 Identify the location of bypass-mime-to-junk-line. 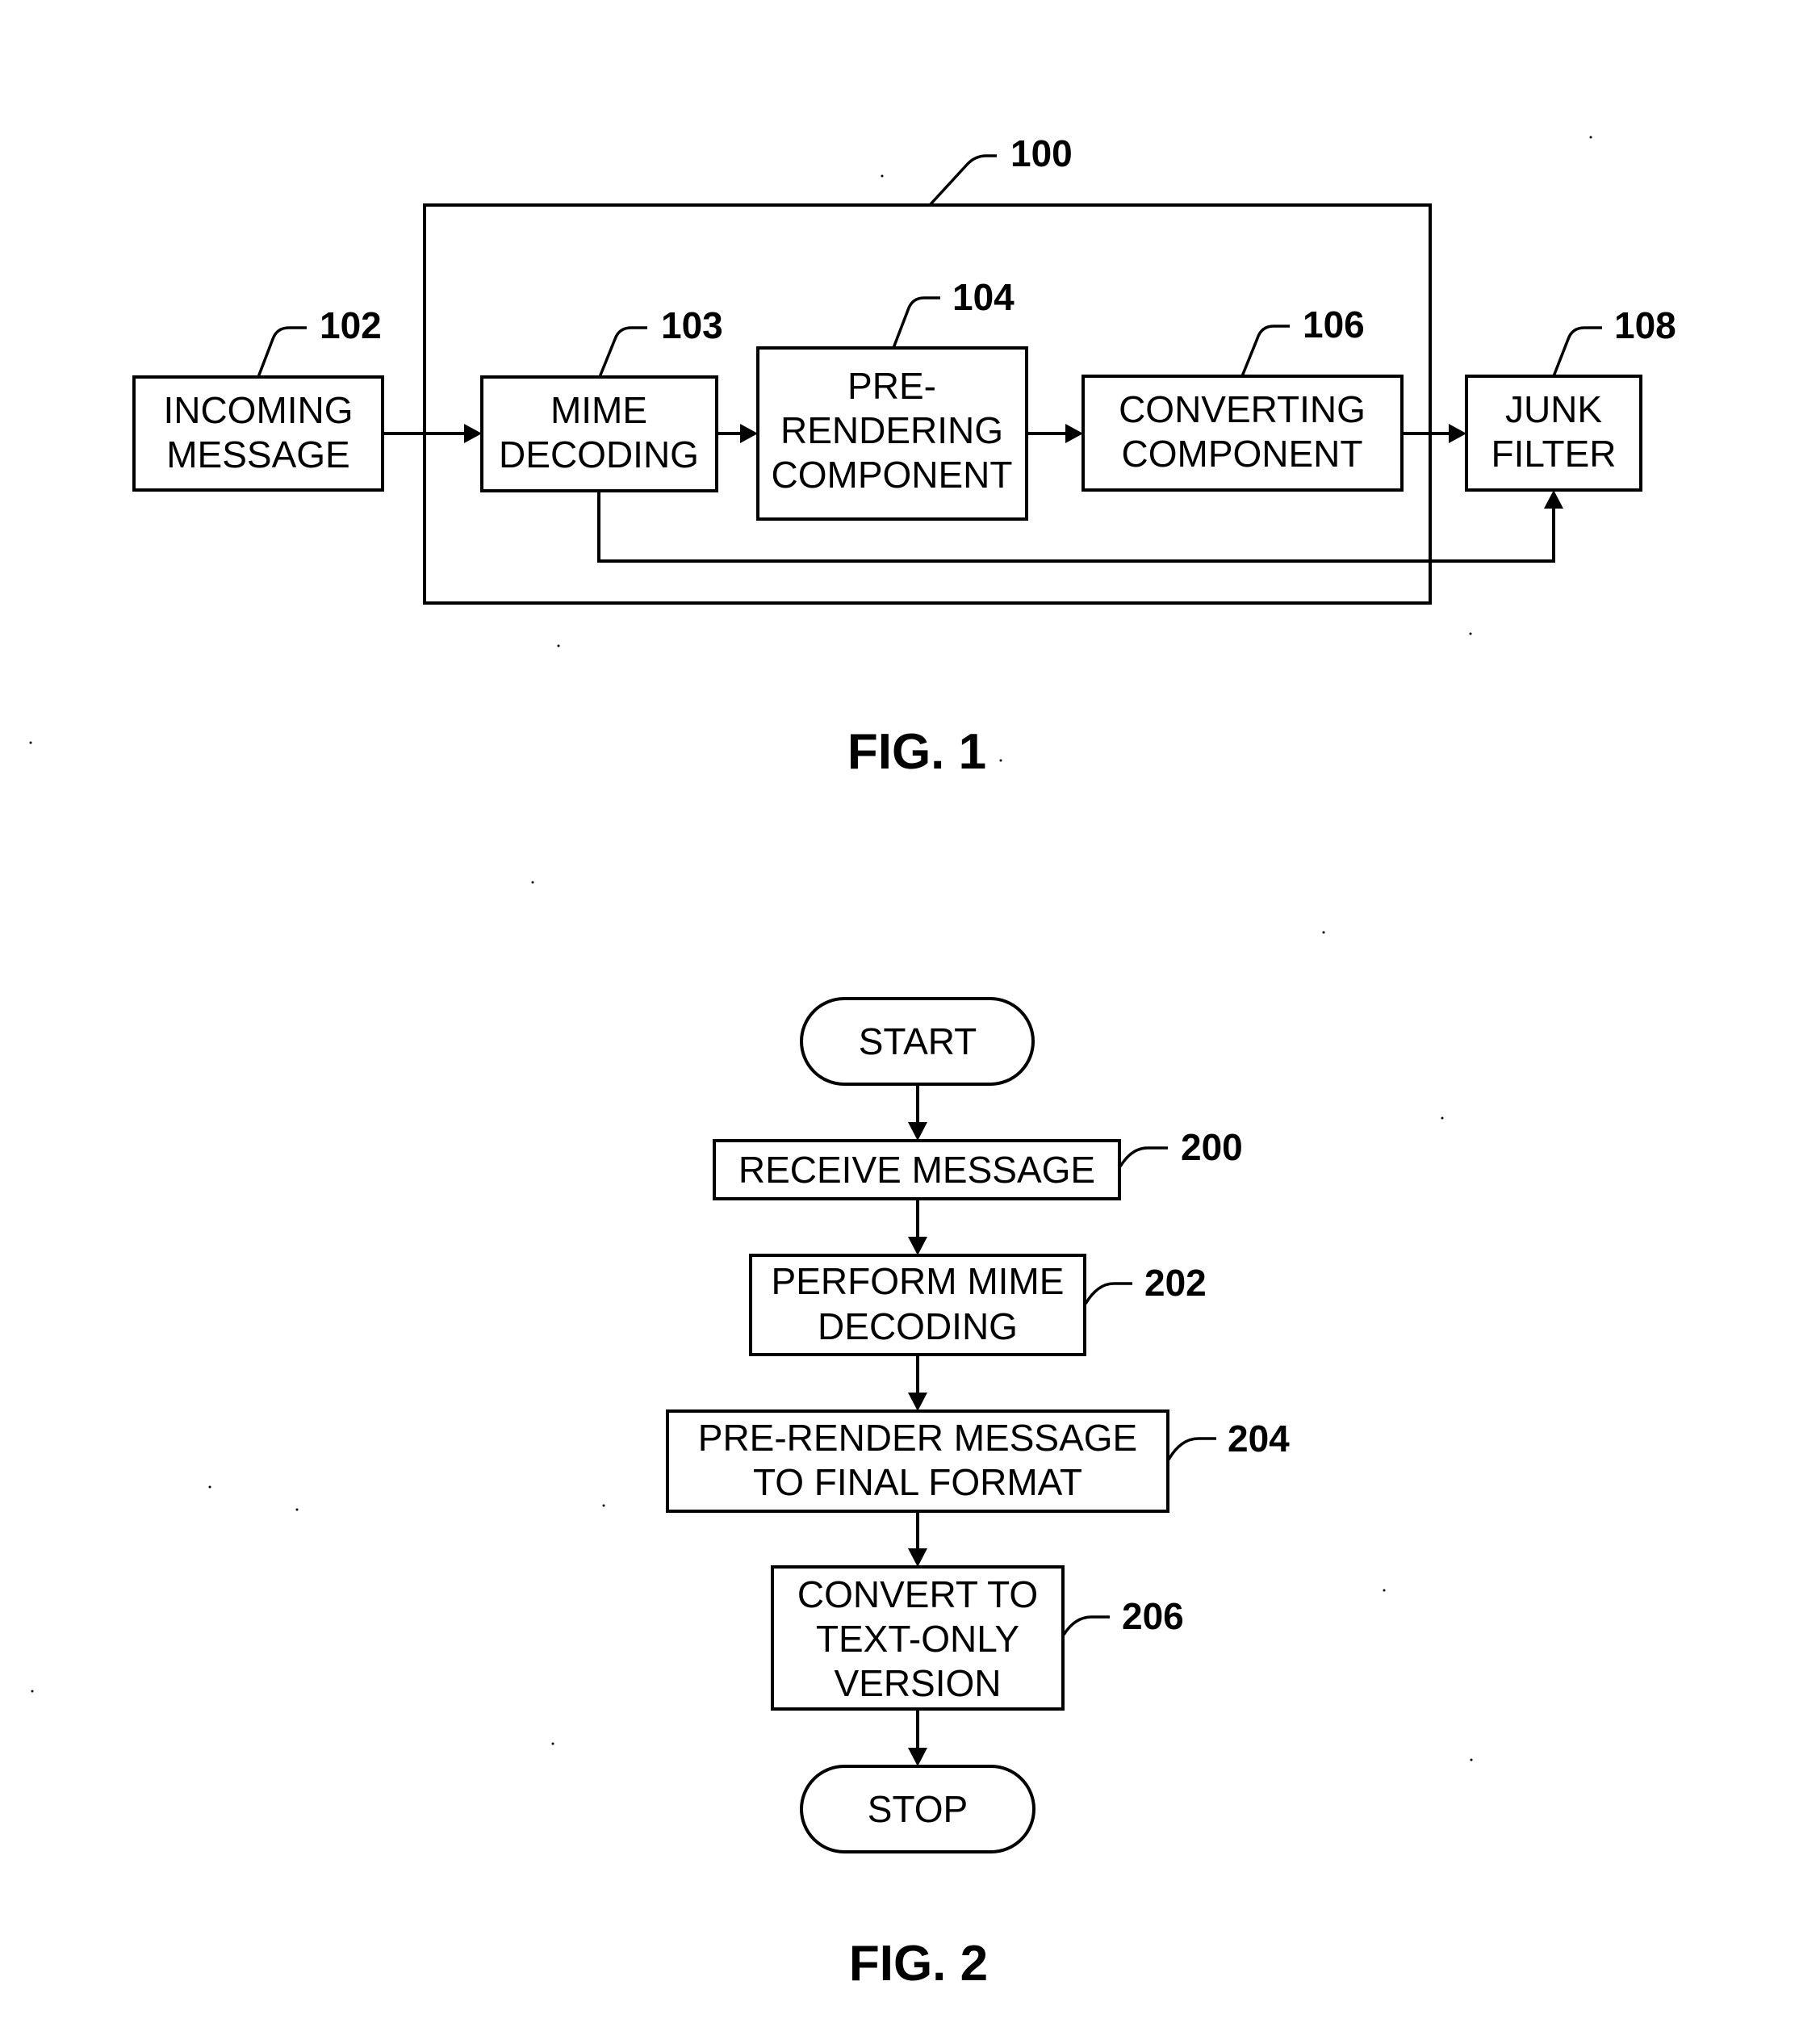
(1076, 527).